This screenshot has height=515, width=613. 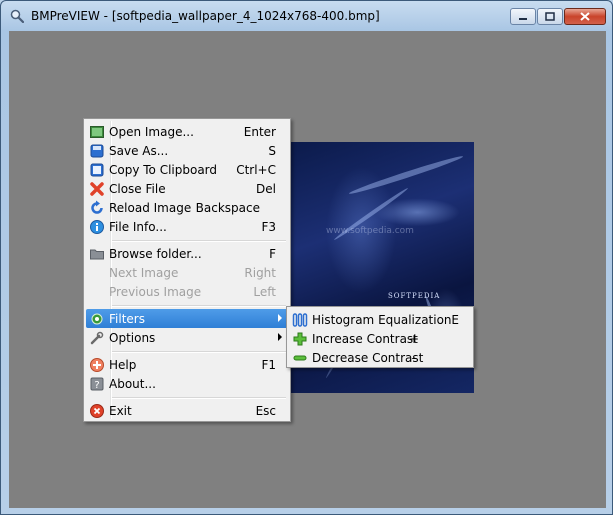 I want to click on menu-item-browse-folder: Browse folder... F, so click(x=187, y=253).